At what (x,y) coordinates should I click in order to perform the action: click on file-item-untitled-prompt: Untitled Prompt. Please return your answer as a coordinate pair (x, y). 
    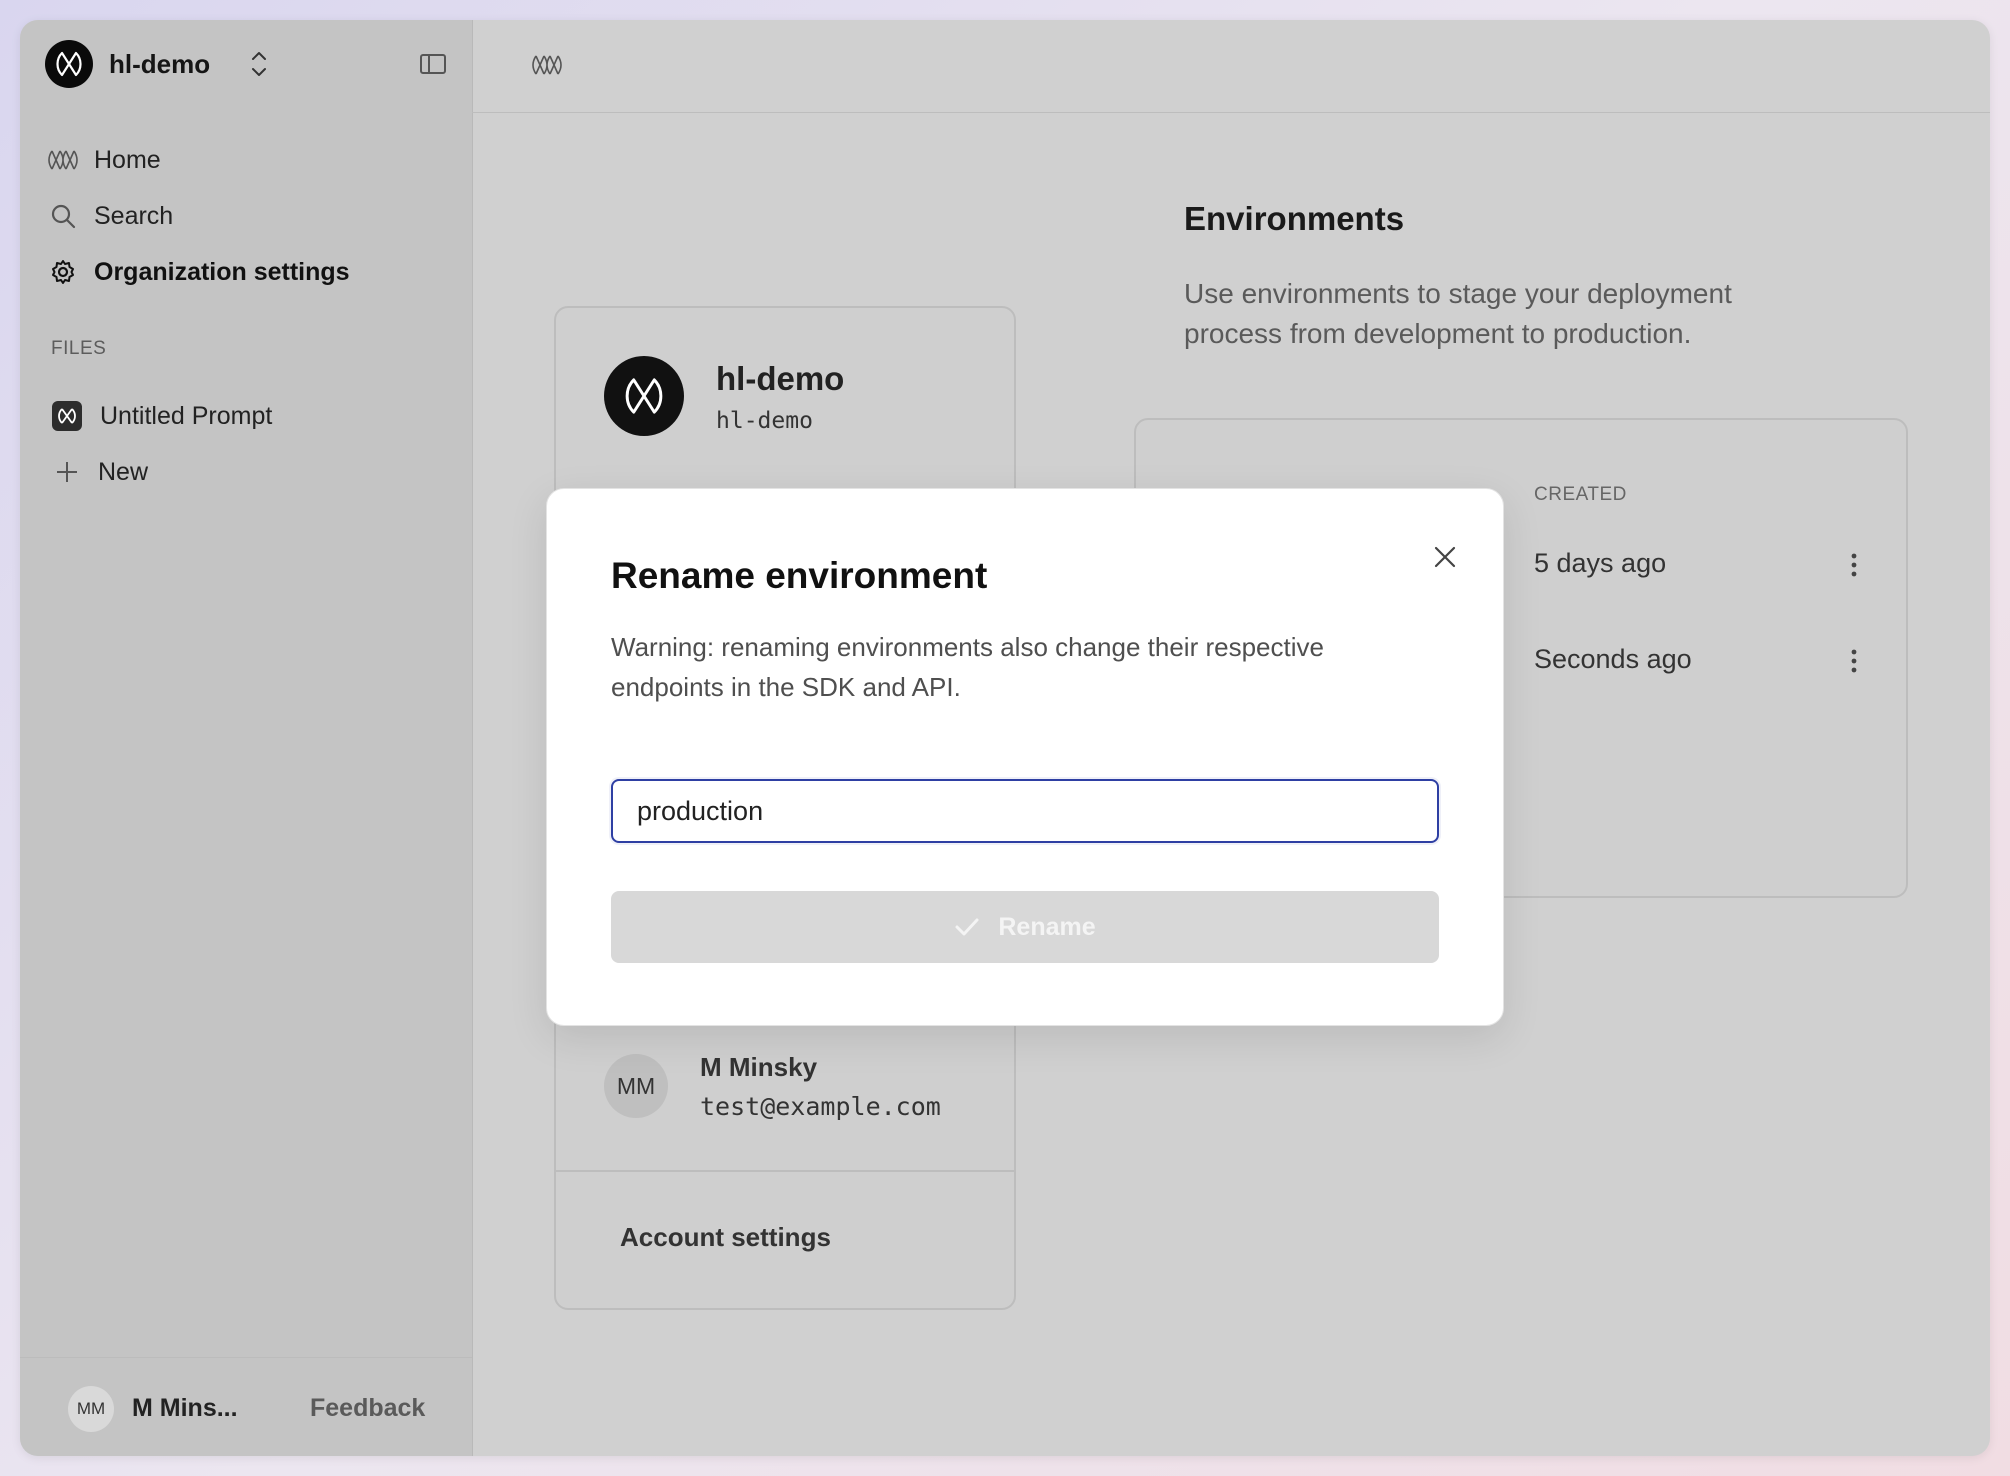
    Looking at the image, I should click on (162, 416).